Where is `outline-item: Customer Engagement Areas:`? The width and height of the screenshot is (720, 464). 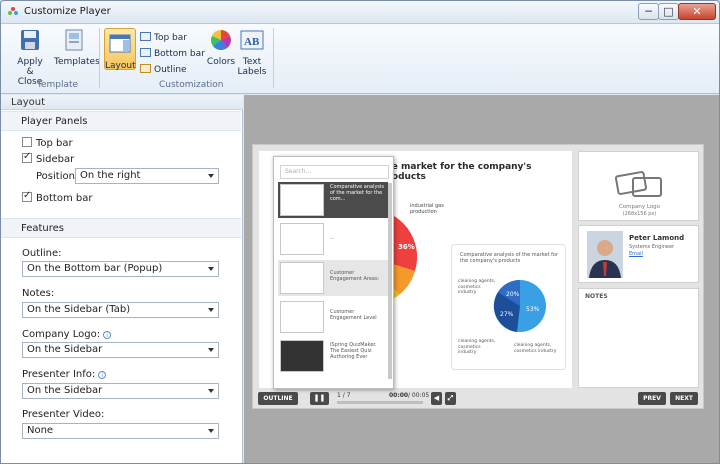 outline-item: Customer Engagement Areas: is located at coordinates (333, 278).